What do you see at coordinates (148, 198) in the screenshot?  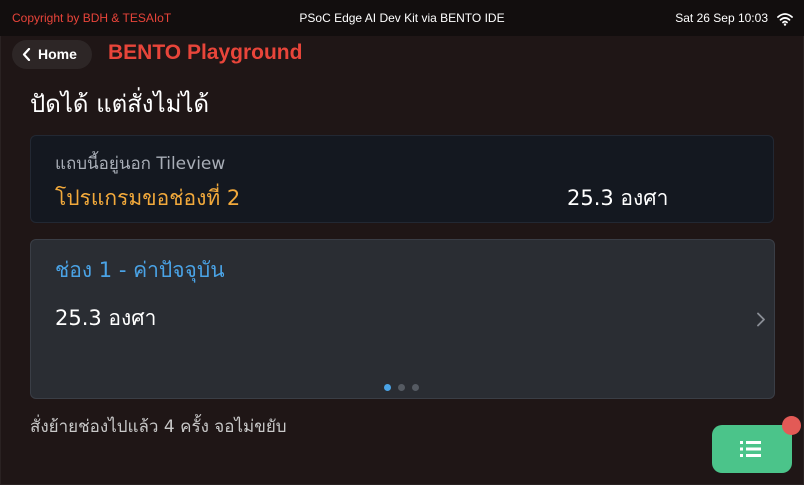 I see `program-request-label: โปรแกรมขอช่องที่ 2` at bounding box center [148, 198].